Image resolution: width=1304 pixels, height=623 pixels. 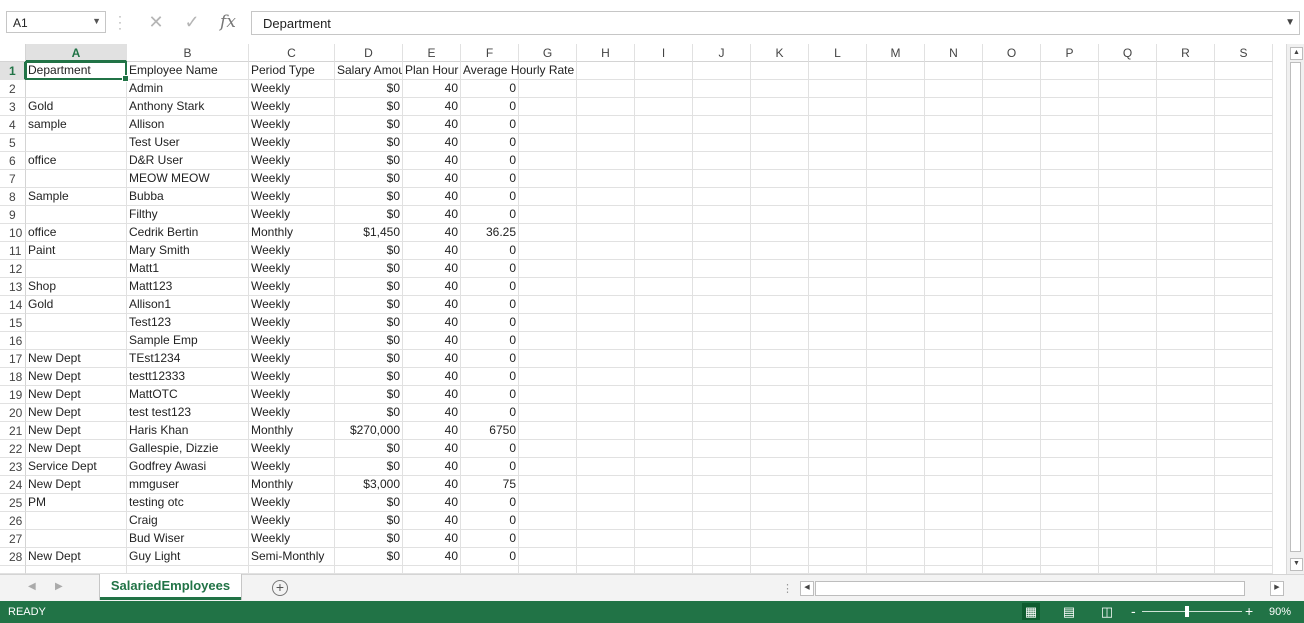 I want to click on row-header: 5, so click(x=13, y=143).